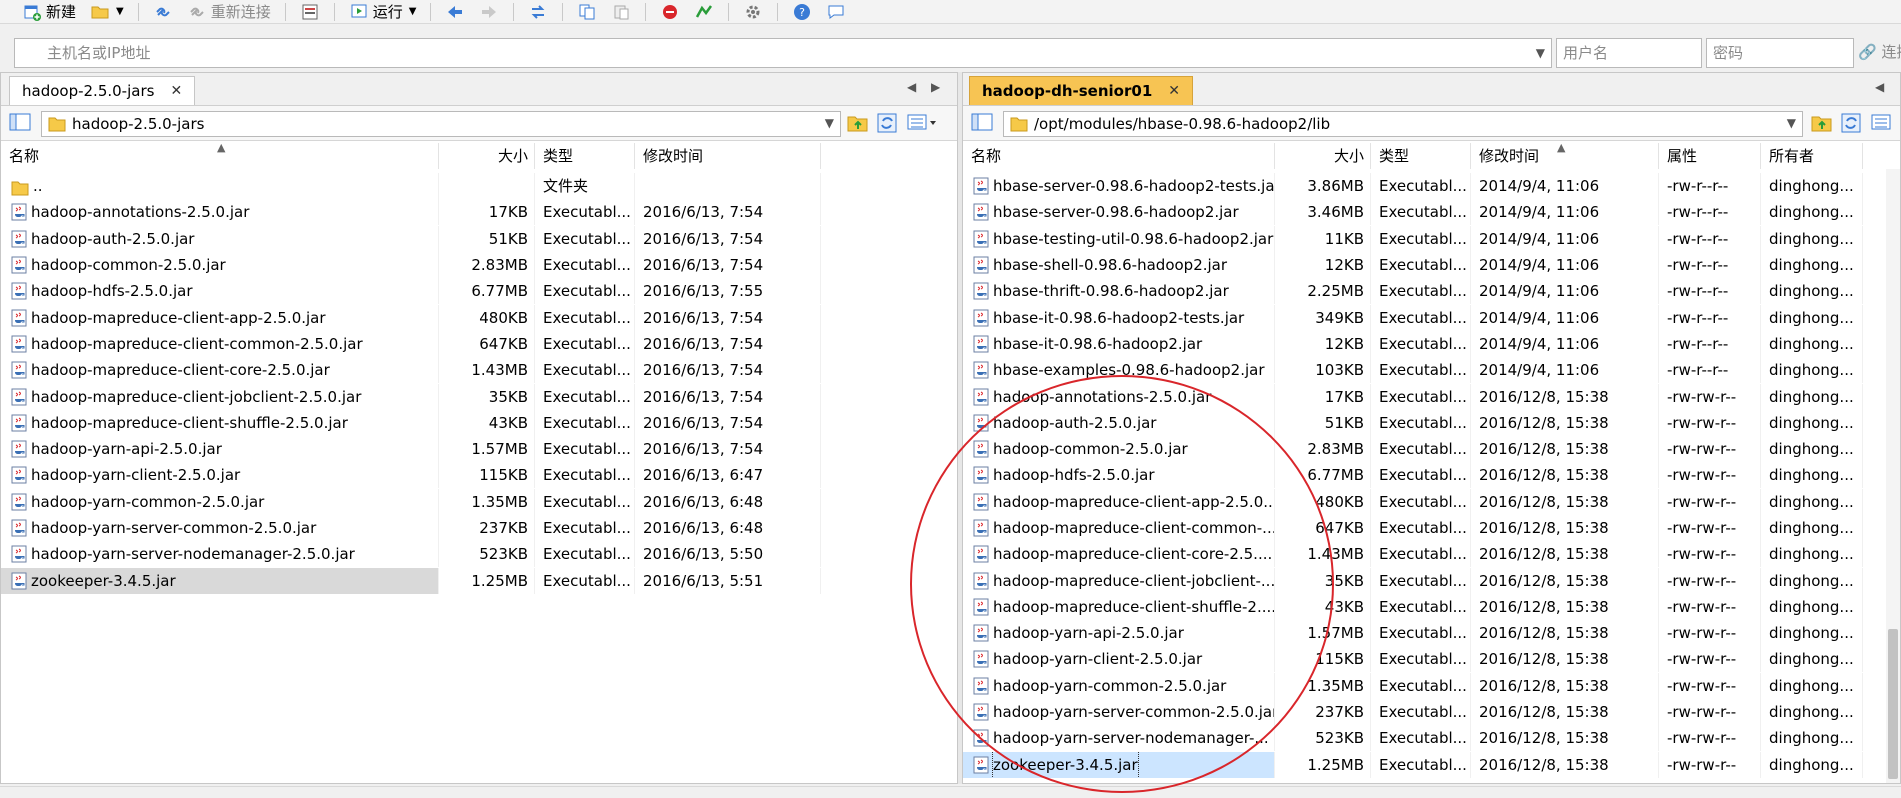 The height and width of the screenshot is (798, 1901). Describe the element at coordinates (1710, 156) in the screenshot. I see `column-header-permissions: 属性` at that location.